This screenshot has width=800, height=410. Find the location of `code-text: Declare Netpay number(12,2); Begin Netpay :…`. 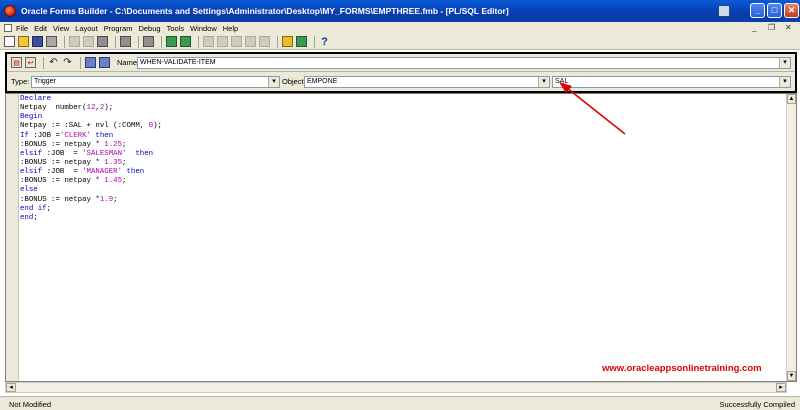

code-text: Declare Netpay number(12,2); Begin Netpay :… is located at coordinates (91, 159).